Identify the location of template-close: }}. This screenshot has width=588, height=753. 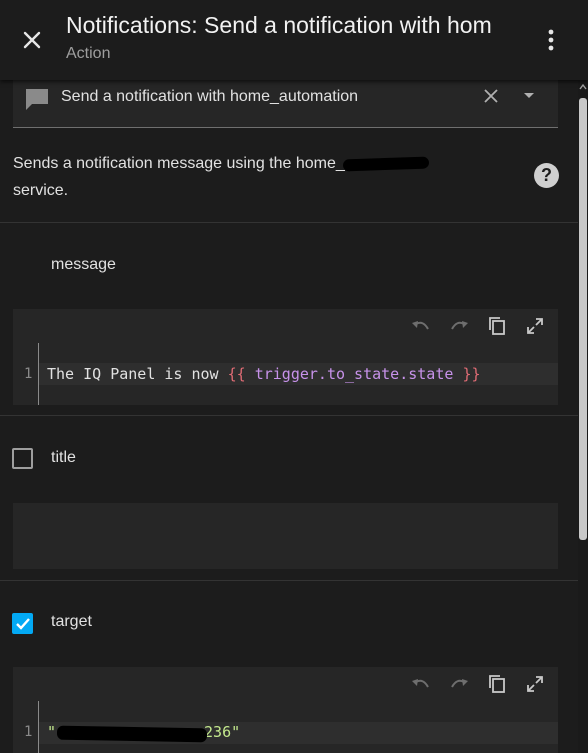
(471, 374).